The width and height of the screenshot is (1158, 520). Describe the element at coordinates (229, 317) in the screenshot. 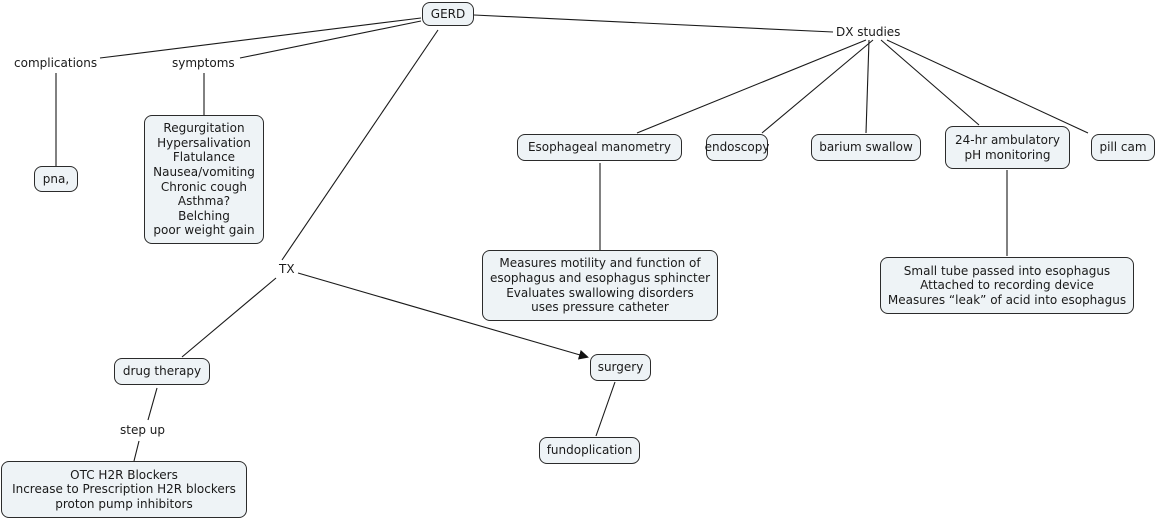

I see `edge-tx-drug` at that location.